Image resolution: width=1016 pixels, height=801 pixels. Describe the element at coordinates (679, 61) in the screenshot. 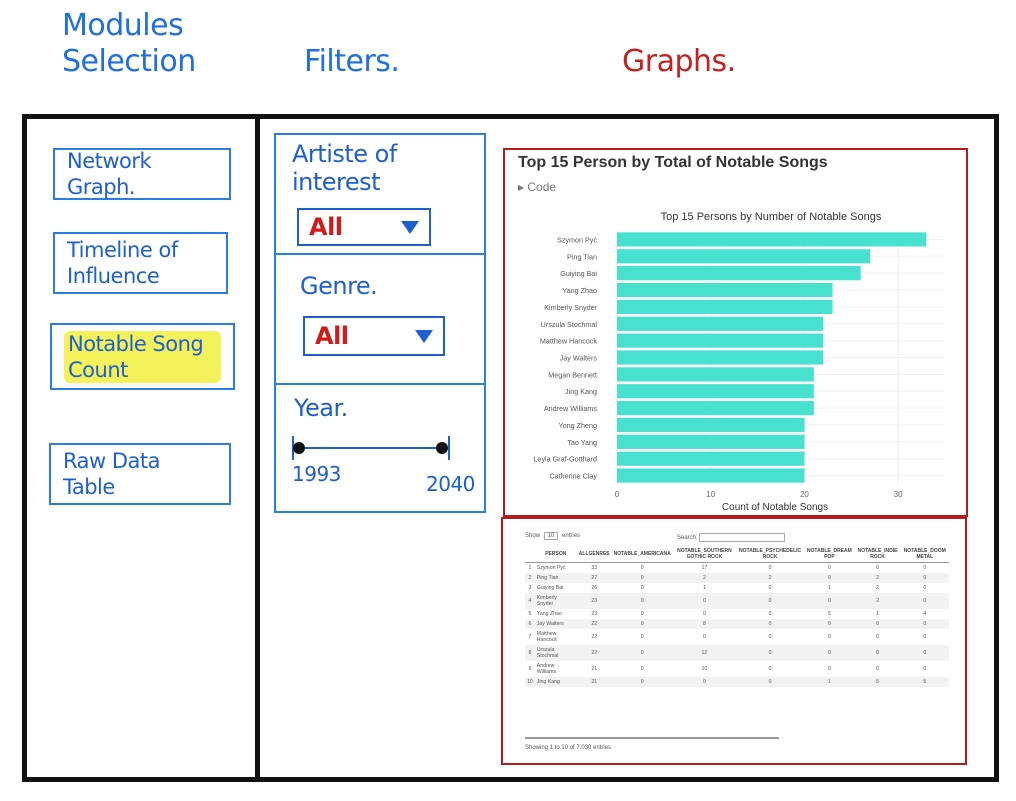

I see `graphs-header: Graphs.` at that location.